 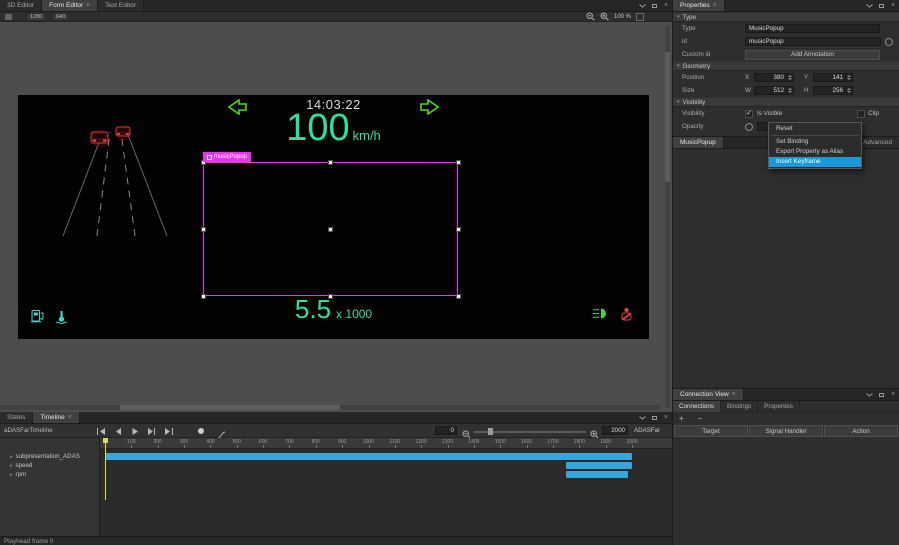 I want to click on menu-item-set-binding: Set Binding, so click(x=815, y=142).